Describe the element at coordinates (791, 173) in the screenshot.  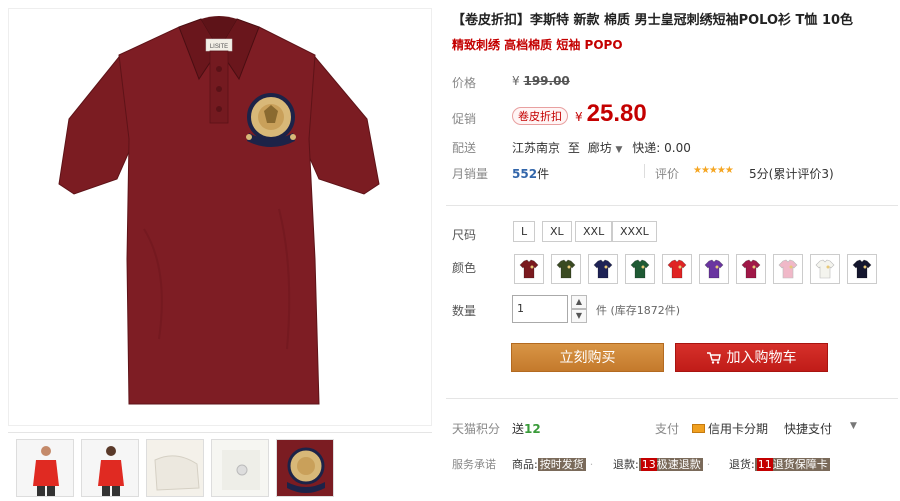
I see `review-summary-link: 5分(累计评价3)` at that location.